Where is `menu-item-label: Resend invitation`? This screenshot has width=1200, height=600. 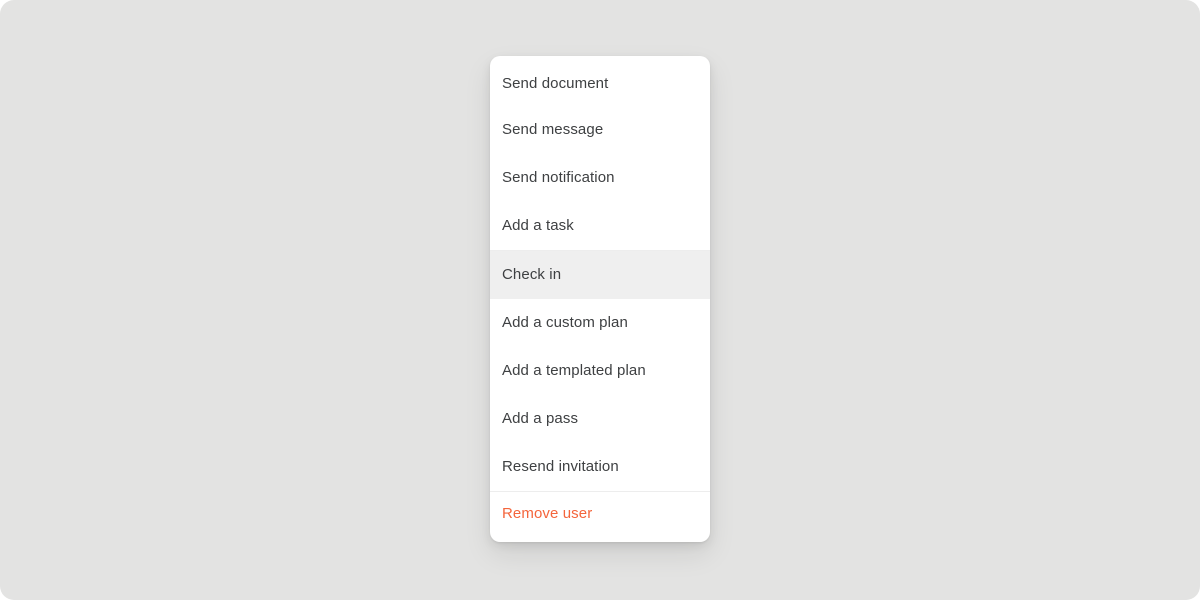 menu-item-label: Resend invitation is located at coordinates (560, 466).